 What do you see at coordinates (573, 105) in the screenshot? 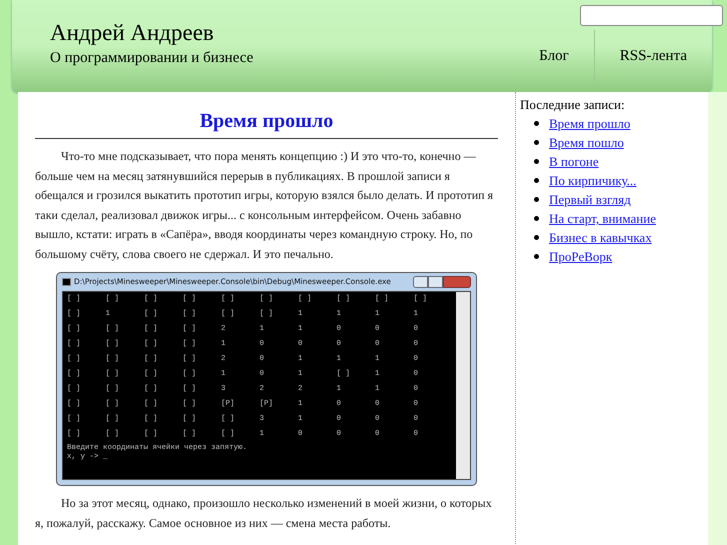
I see `sidebar-heading: Последние записи:` at bounding box center [573, 105].